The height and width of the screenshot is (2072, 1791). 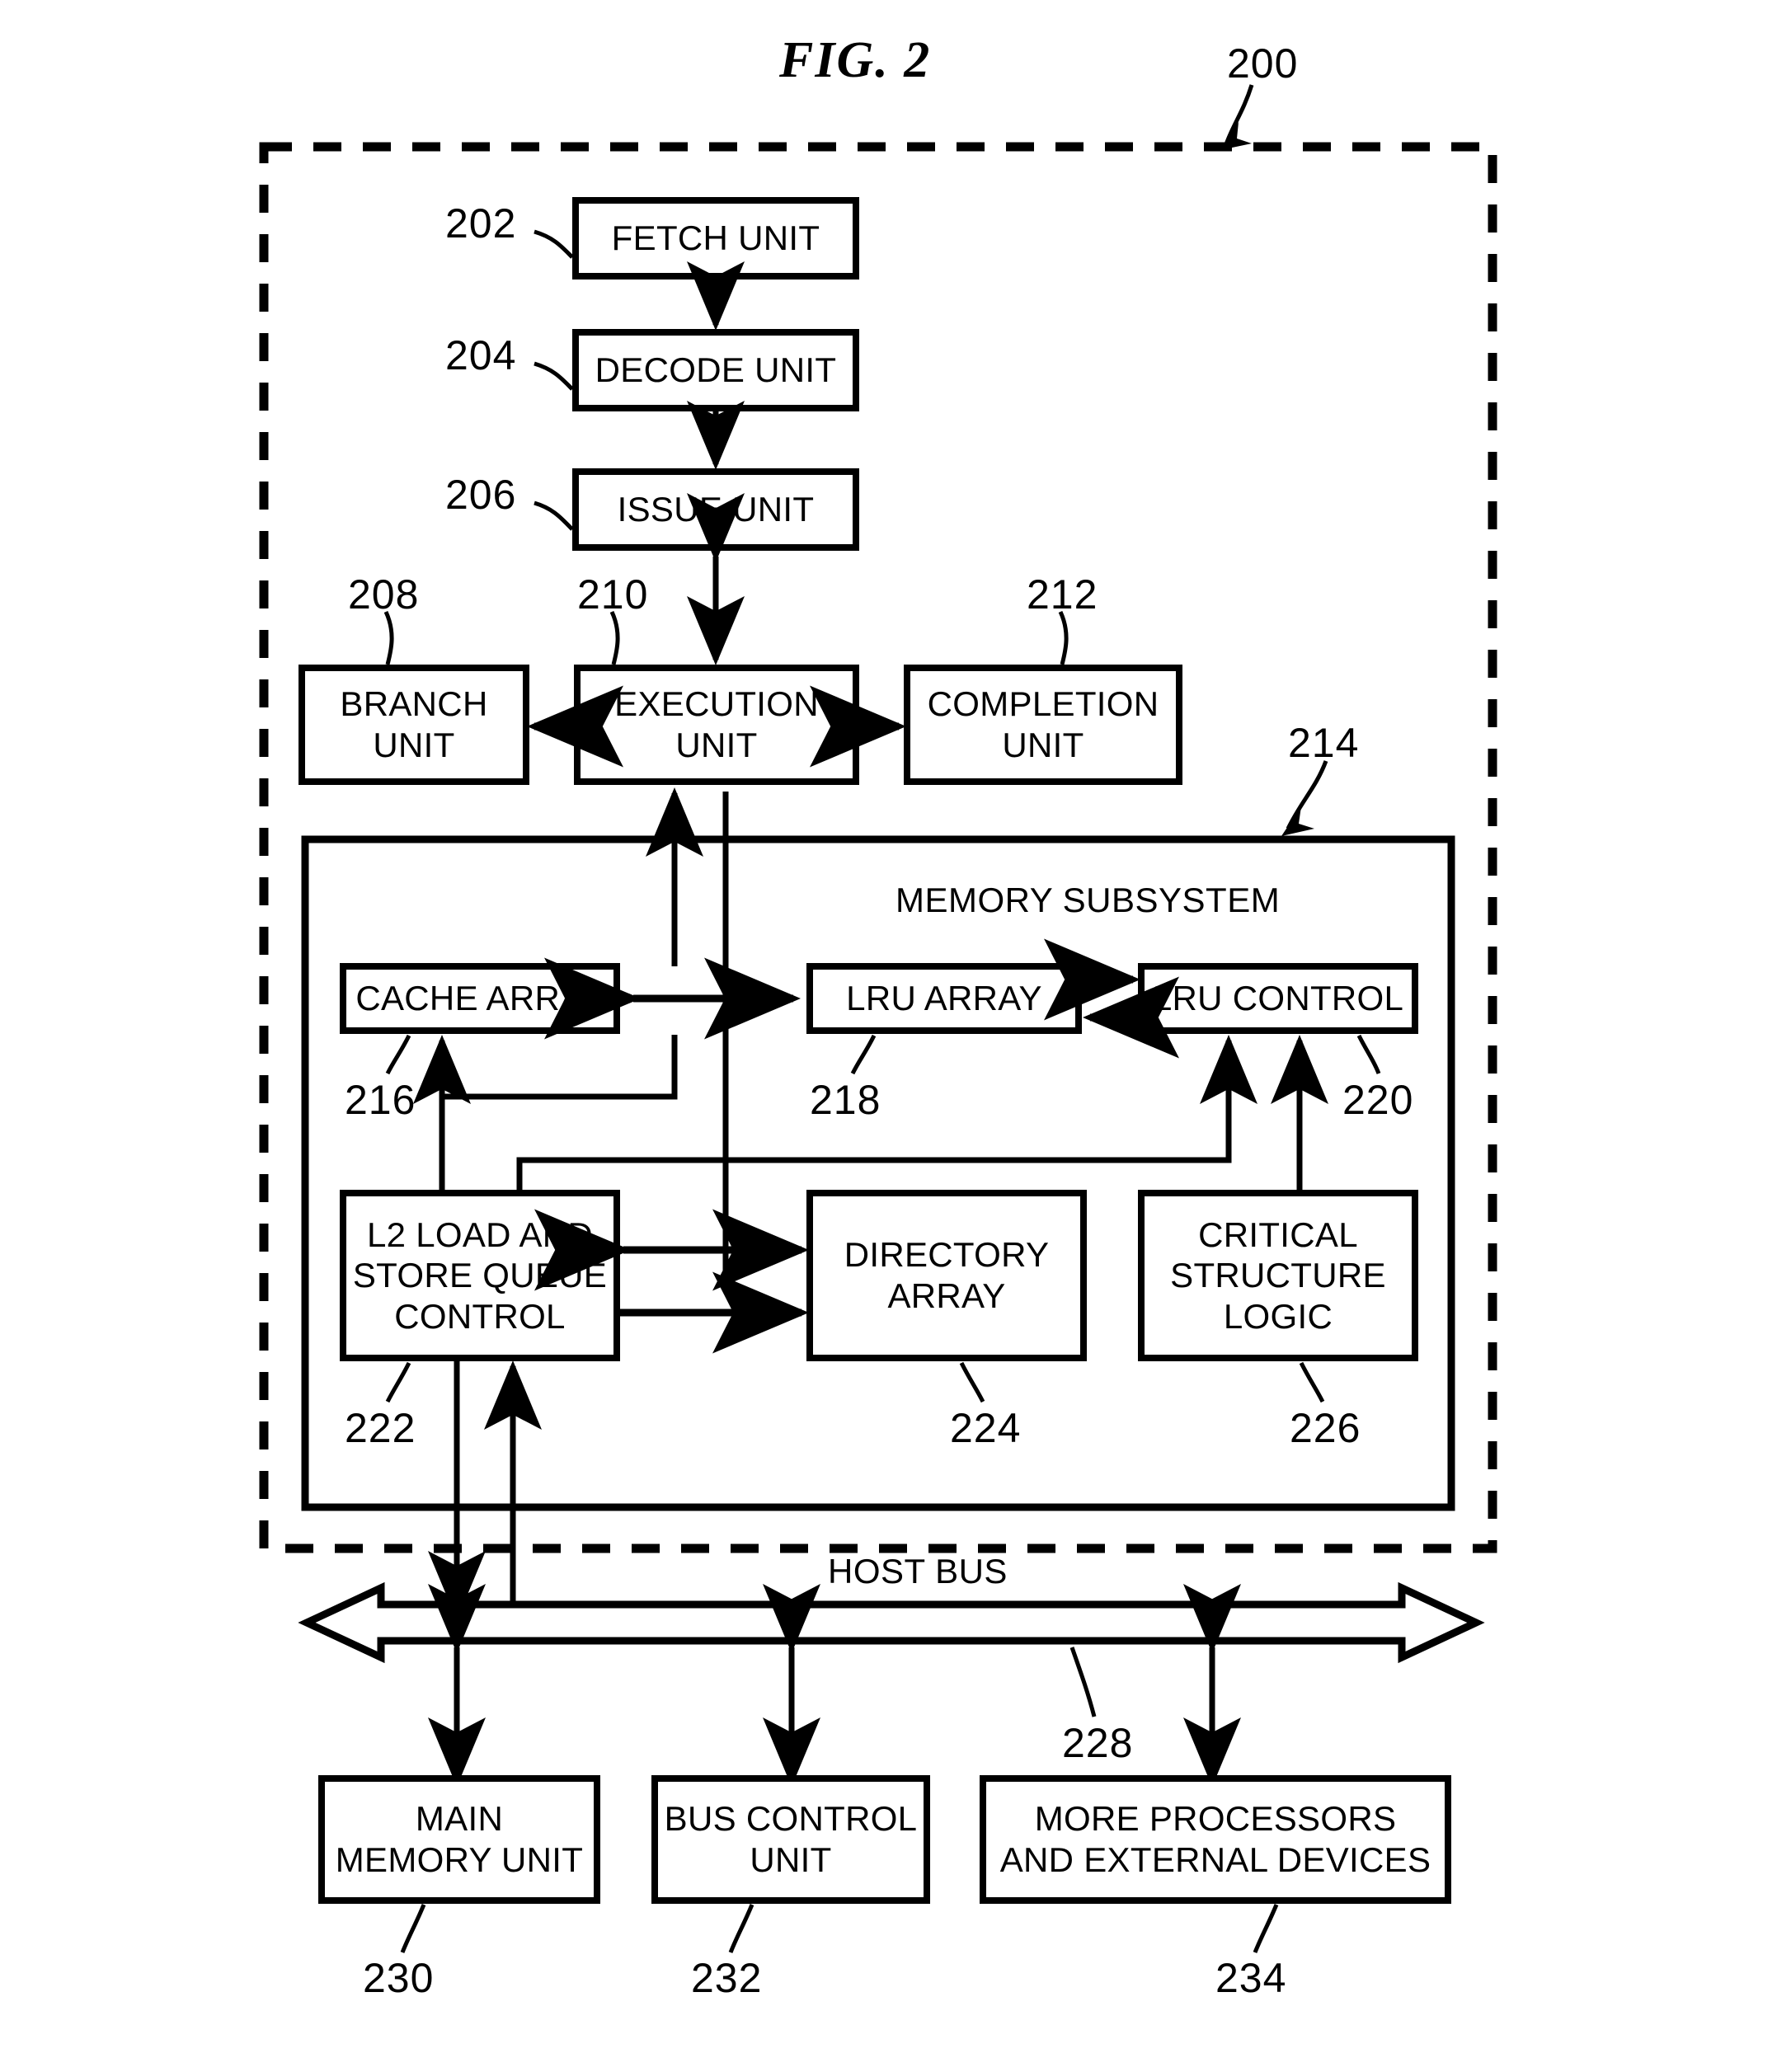 What do you see at coordinates (1263, 64) in the screenshot?
I see `ref-200: 200` at bounding box center [1263, 64].